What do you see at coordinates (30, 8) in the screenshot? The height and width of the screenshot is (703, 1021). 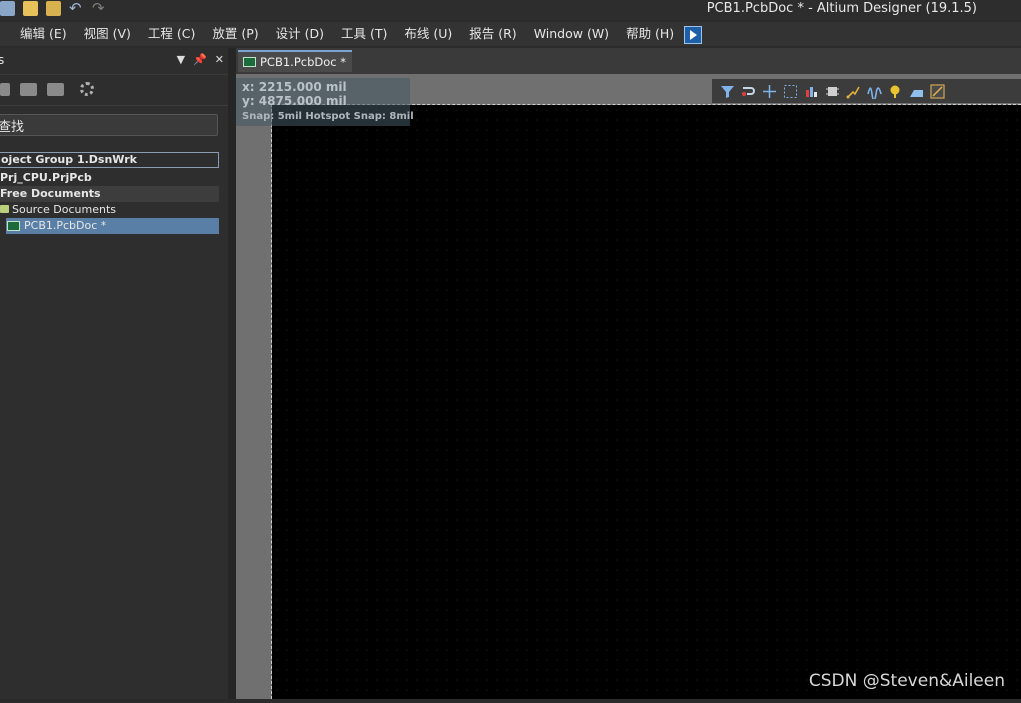 I see `open-folder-icon` at bounding box center [30, 8].